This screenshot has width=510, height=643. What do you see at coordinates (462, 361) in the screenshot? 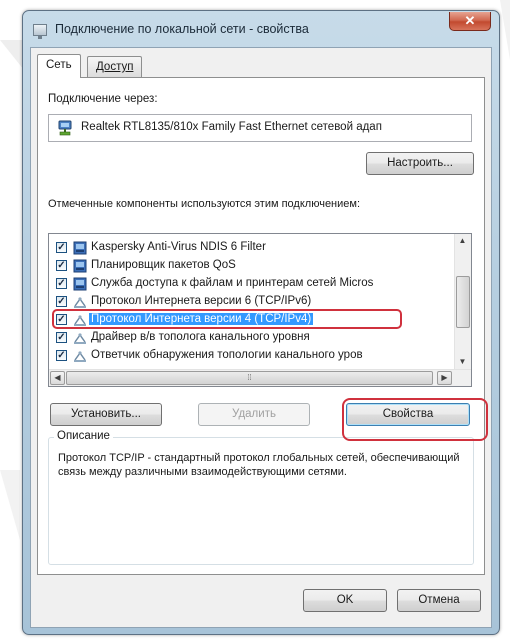
I see `scroll-down-arrow-icon: ▼` at bounding box center [462, 361].